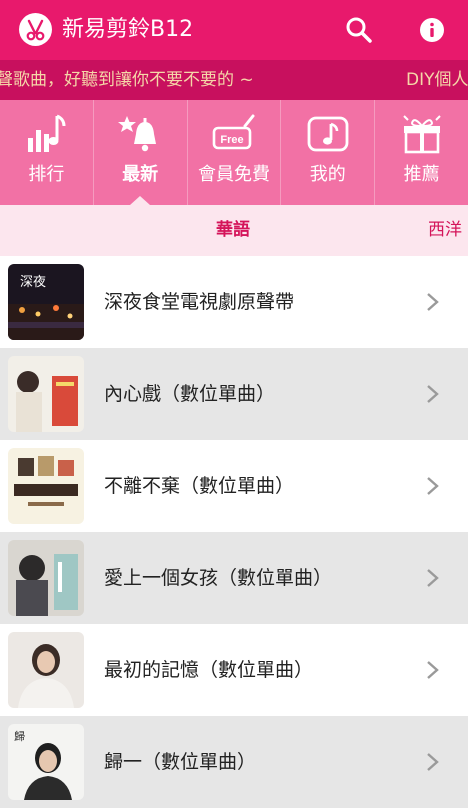 The height and width of the screenshot is (808, 468). Describe the element at coordinates (35, 29) in the screenshot. I see `app-logo-icon` at that location.